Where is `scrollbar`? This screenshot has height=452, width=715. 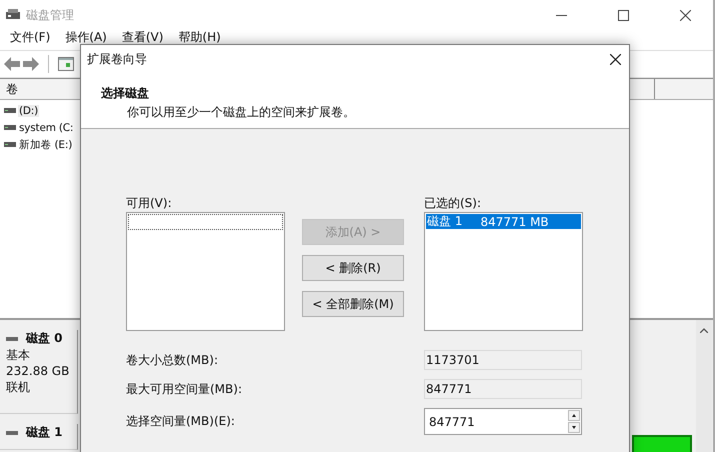
scrollbar is located at coordinates (704, 386).